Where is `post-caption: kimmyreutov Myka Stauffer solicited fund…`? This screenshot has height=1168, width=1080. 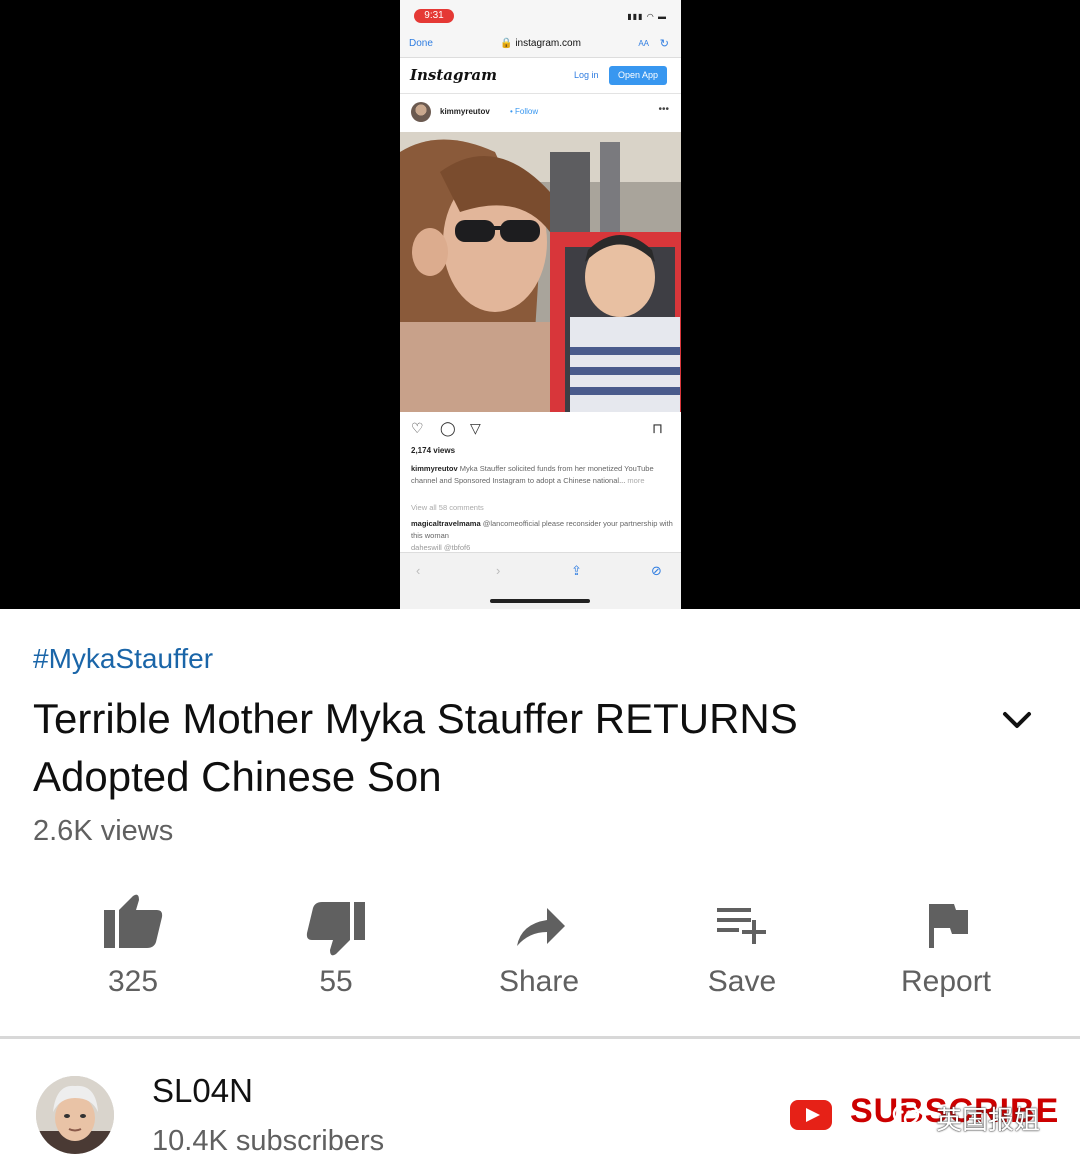 post-caption: kimmyreutov Myka Stauffer solicited fund… is located at coordinates (532, 474).